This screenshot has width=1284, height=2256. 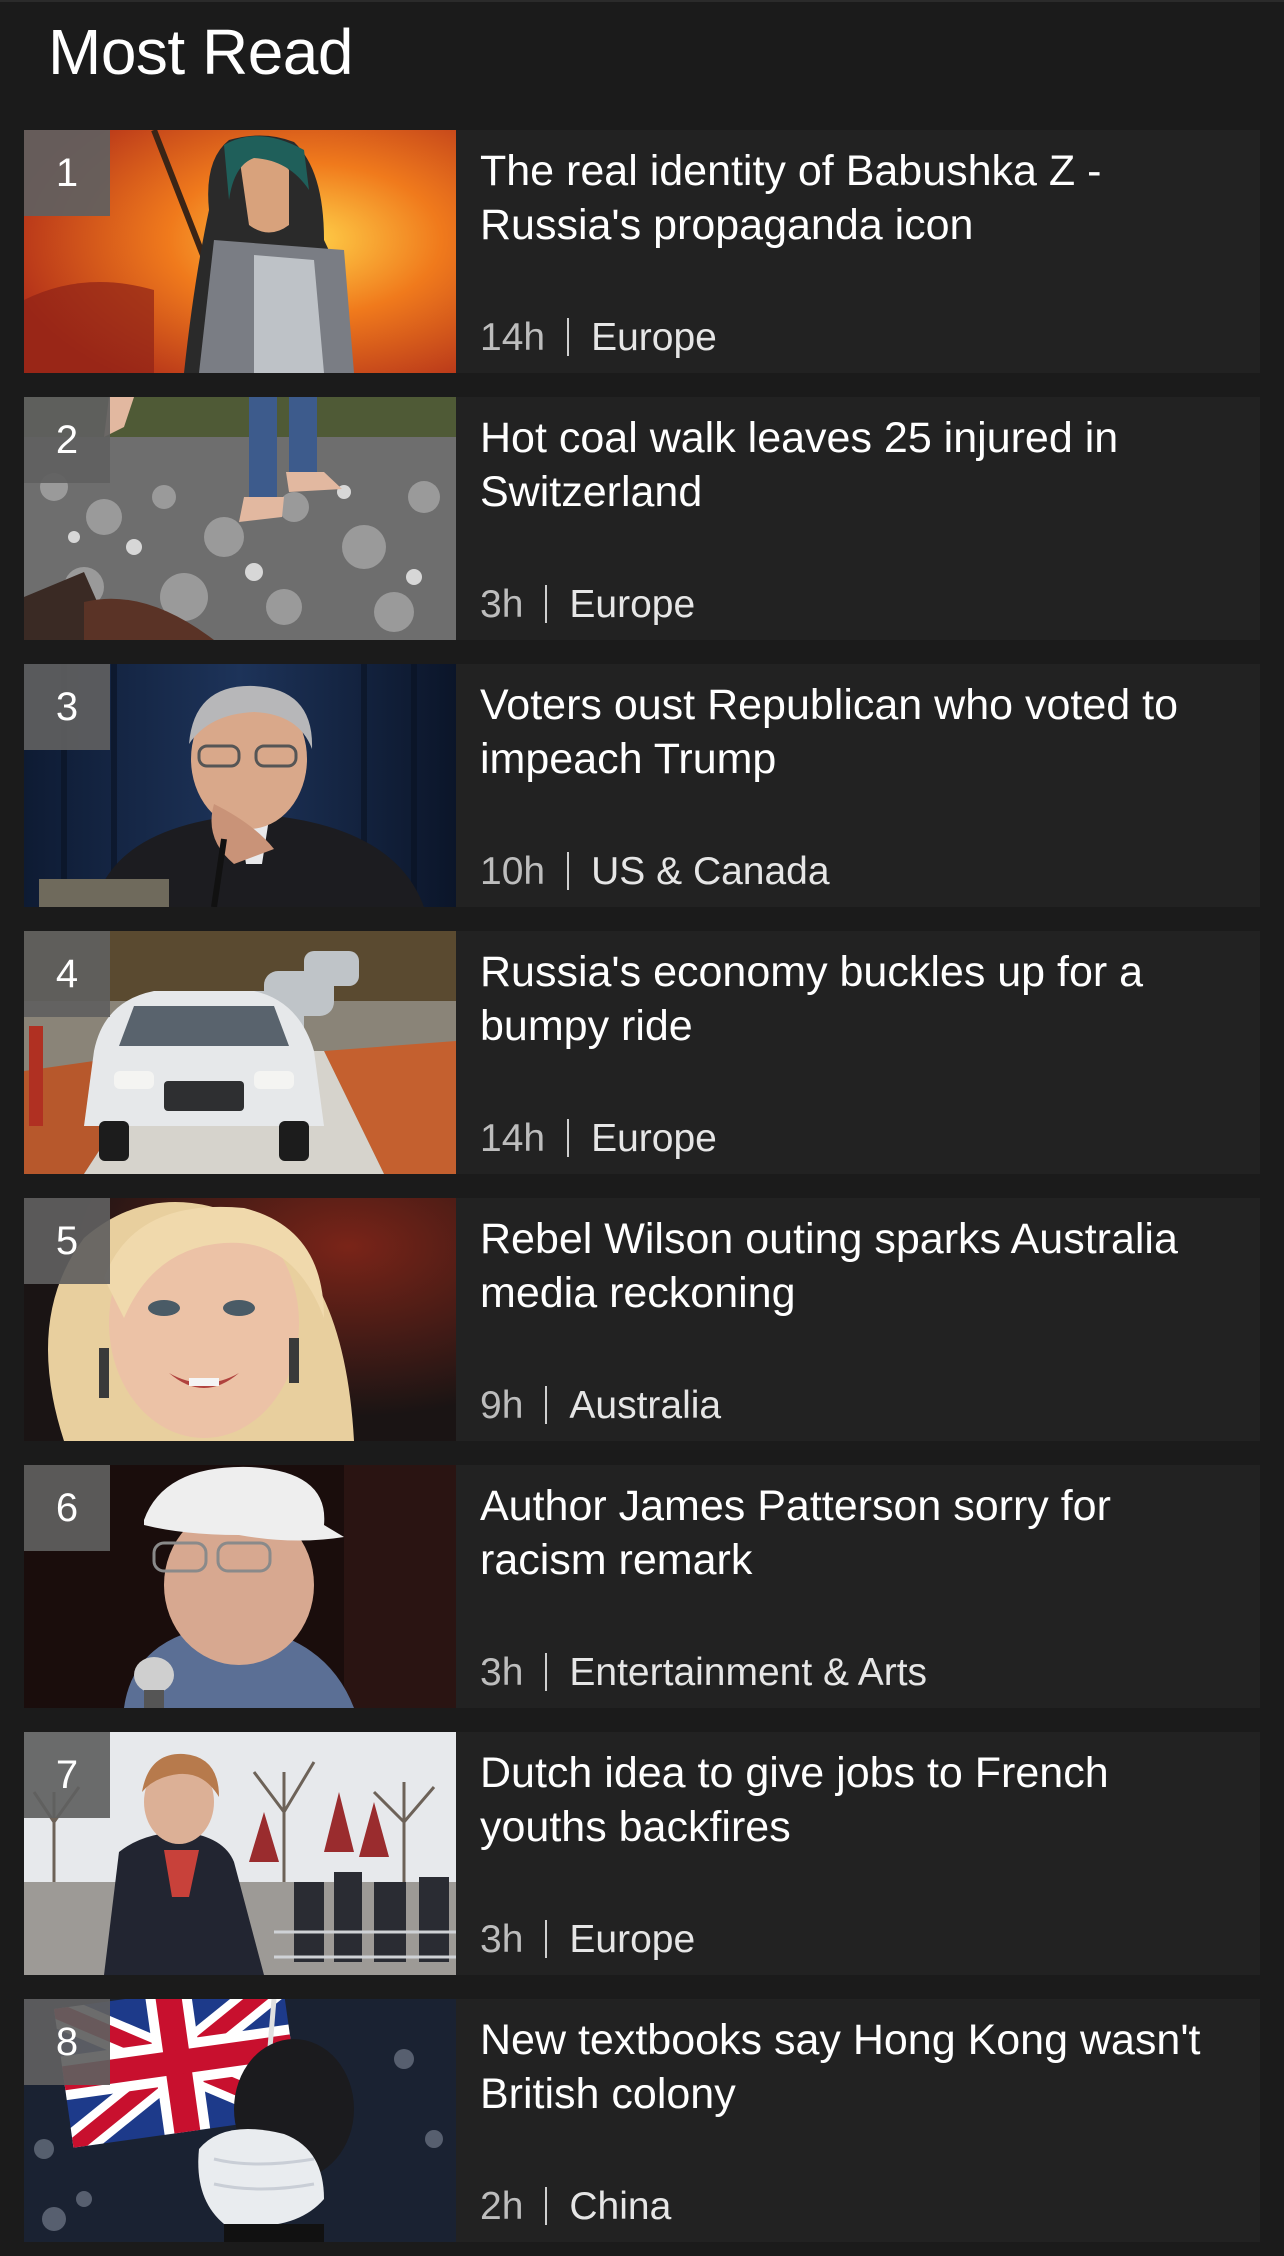 I want to click on article-thumbnail: 5, so click(x=240, y=1319).